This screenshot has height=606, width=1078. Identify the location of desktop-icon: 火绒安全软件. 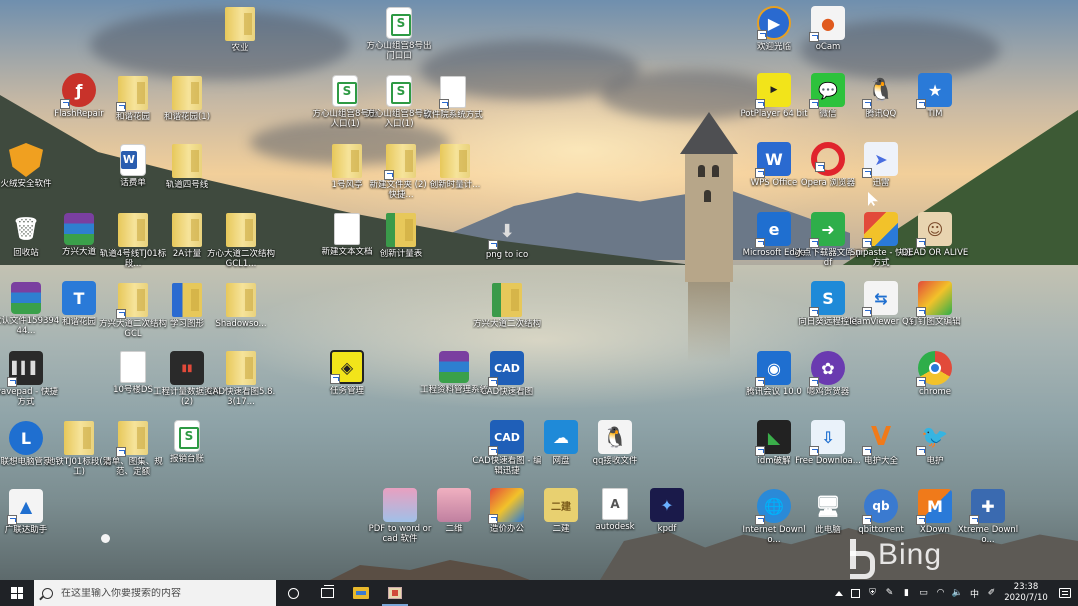
(30, 166).